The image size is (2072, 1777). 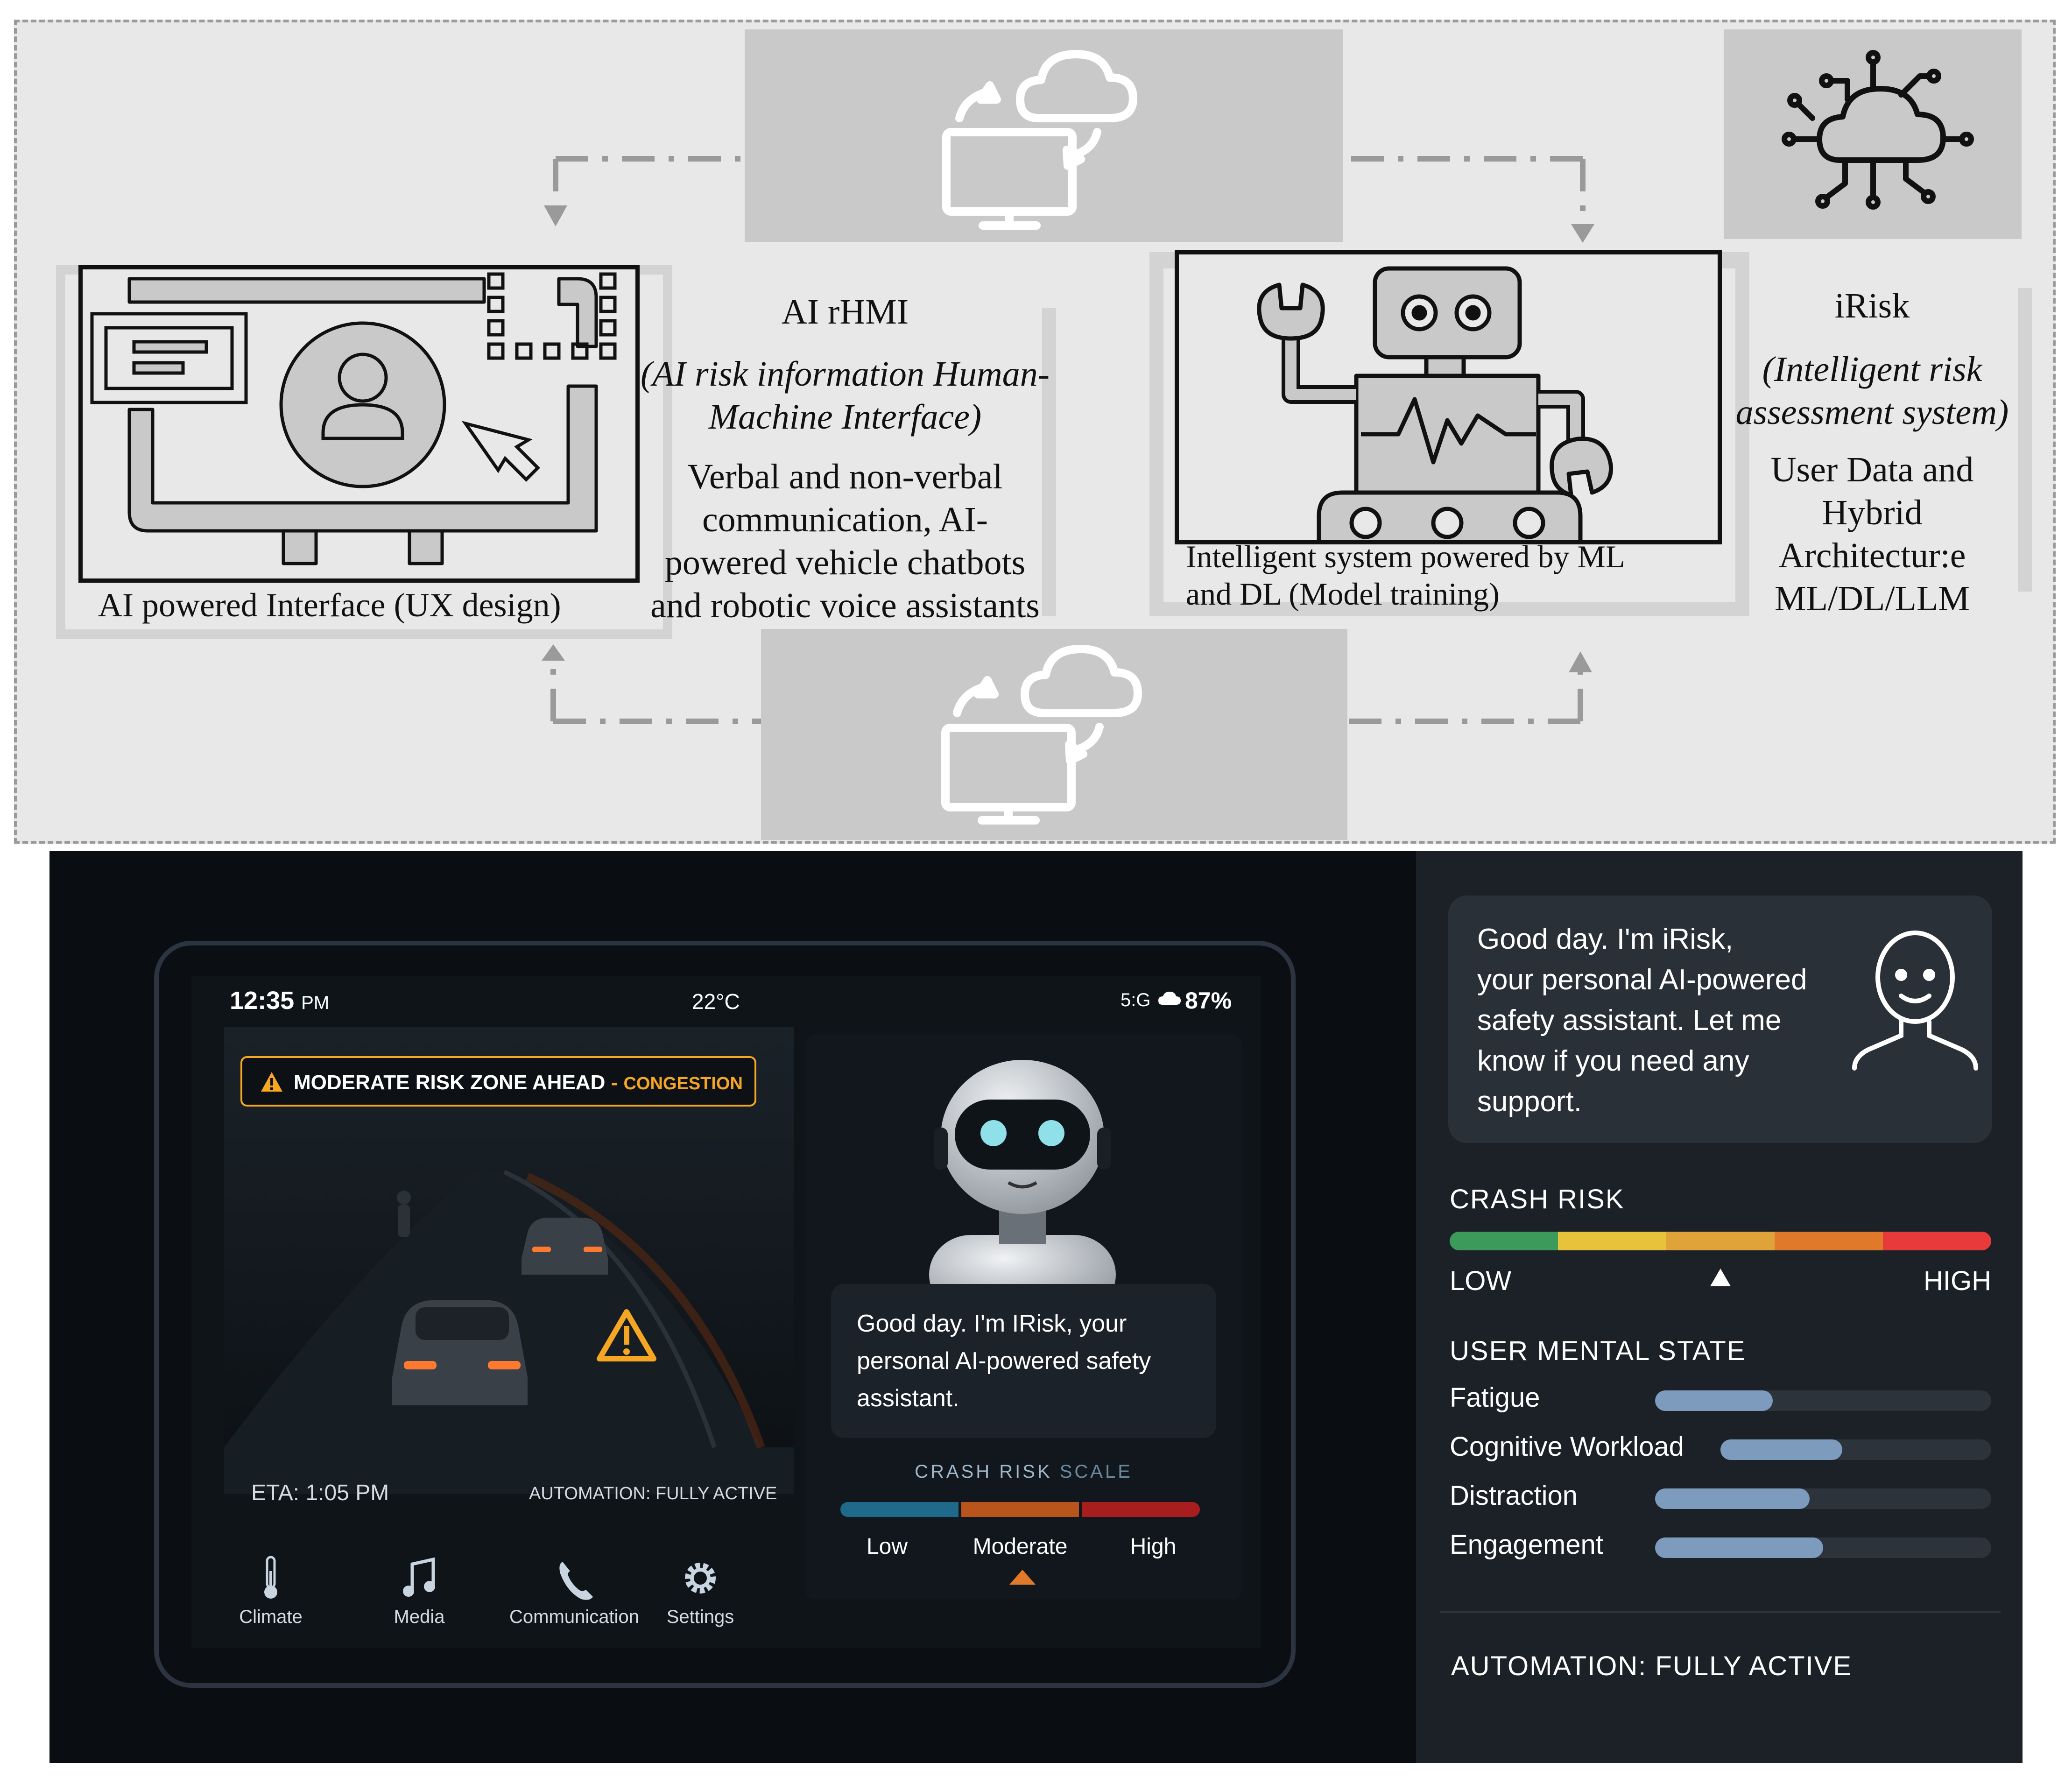 I want to click on metric-track-engagement, so click(x=1823, y=1547).